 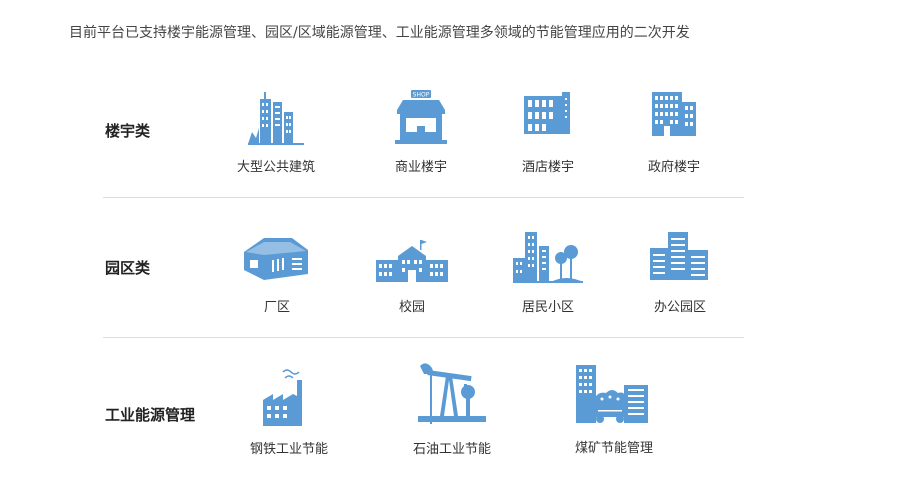 I want to click on item-office-park: 办公园区, so click(x=680, y=272).